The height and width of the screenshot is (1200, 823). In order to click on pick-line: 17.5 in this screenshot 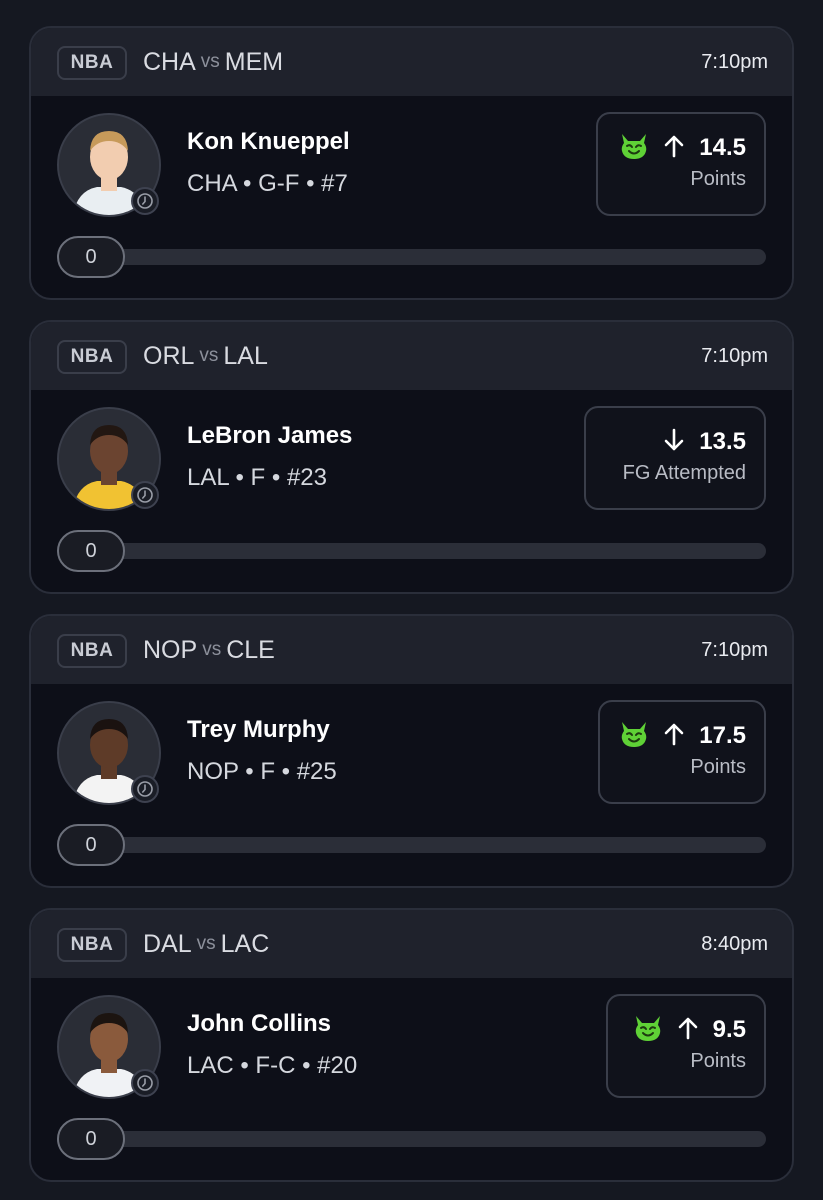, I will do `click(682, 736)`.